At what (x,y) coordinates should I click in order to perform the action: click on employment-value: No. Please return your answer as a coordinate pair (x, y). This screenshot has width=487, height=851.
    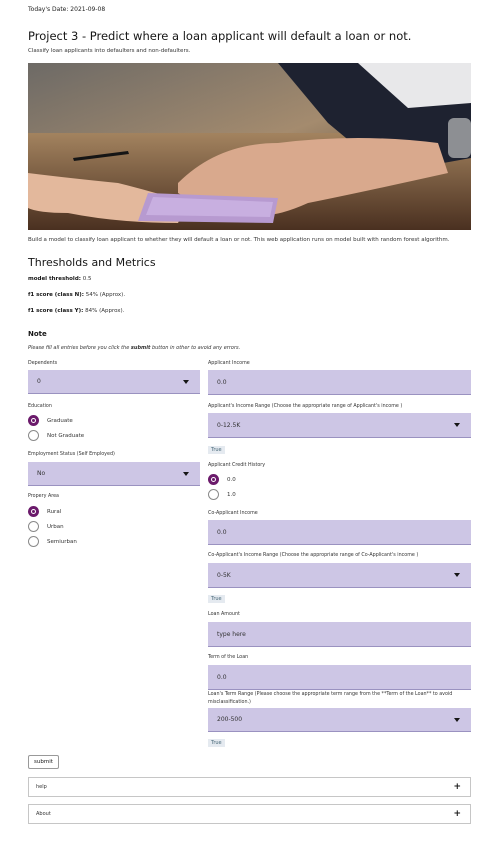
    Looking at the image, I should click on (41, 473).